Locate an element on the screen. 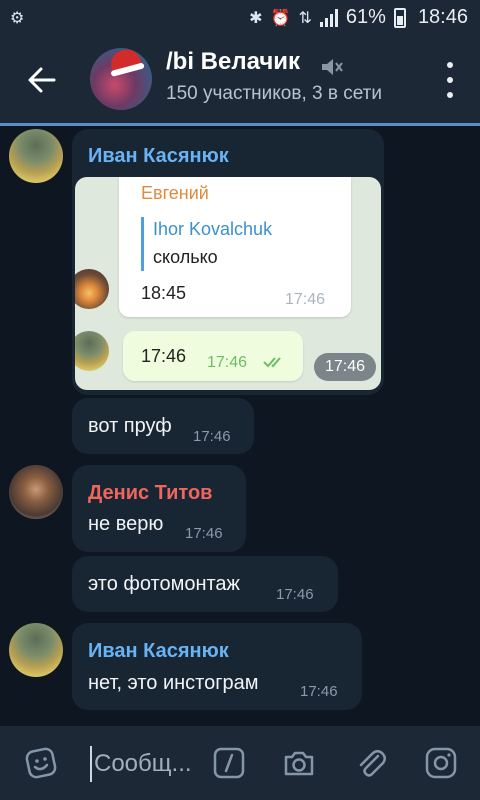  clock: 18:46 is located at coordinates (442, 17).